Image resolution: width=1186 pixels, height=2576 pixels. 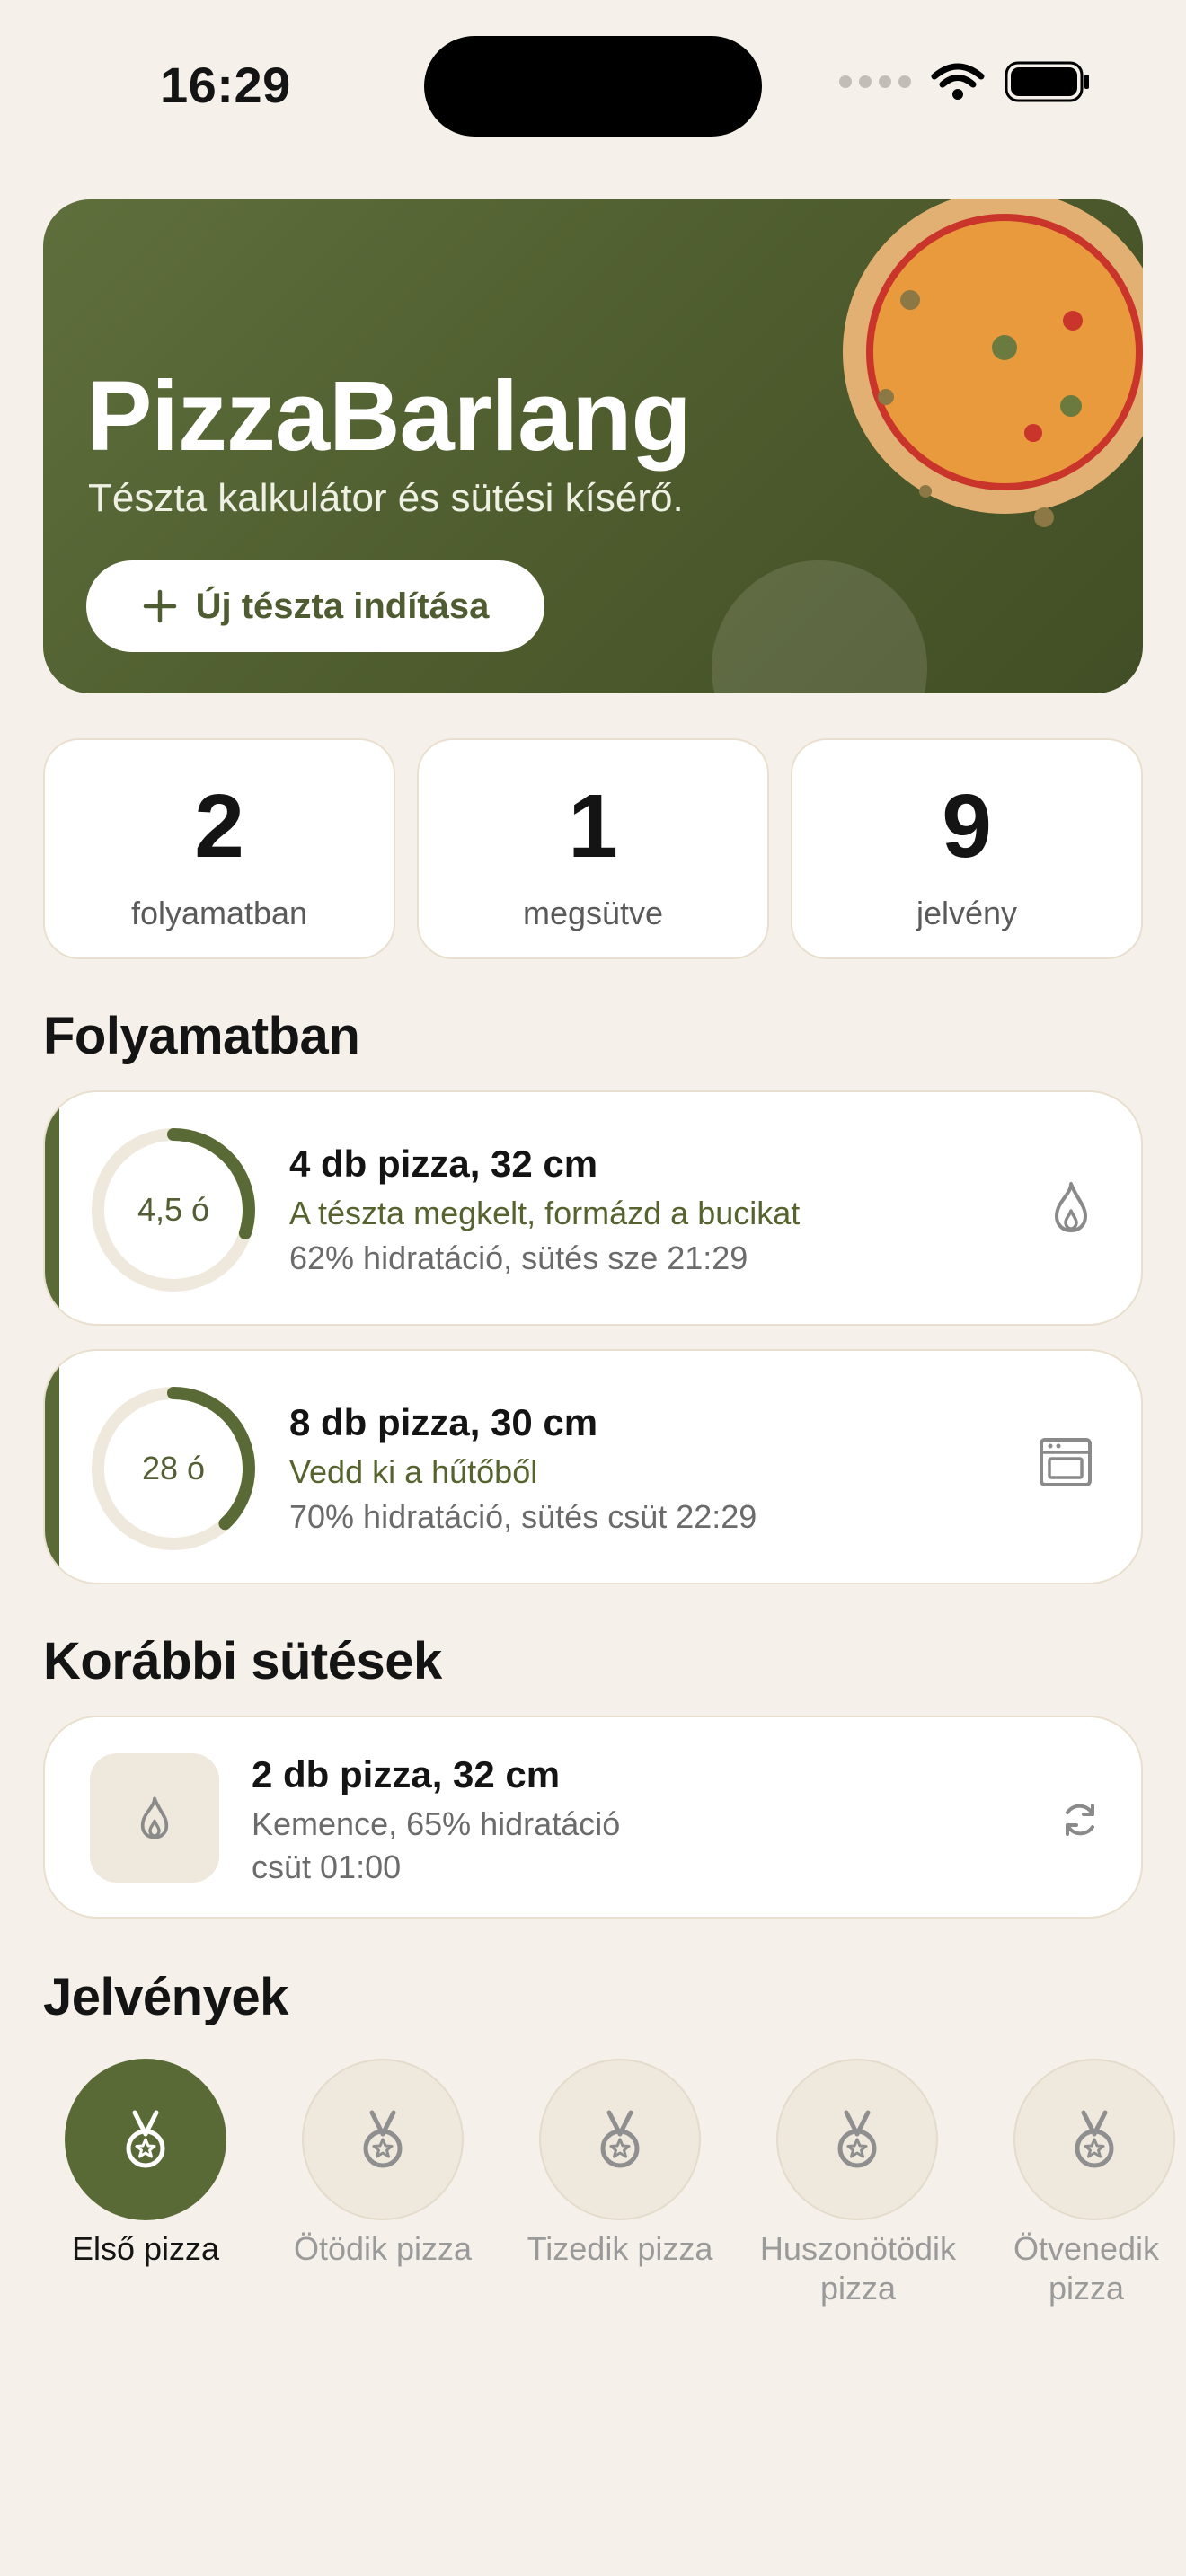 I want to click on status-icons, so click(x=965, y=81).